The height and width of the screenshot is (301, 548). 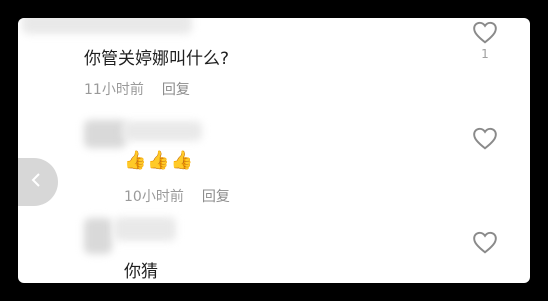 What do you see at coordinates (141, 272) in the screenshot?
I see `comment-text: 你猜` at bounding box center [141, 272].